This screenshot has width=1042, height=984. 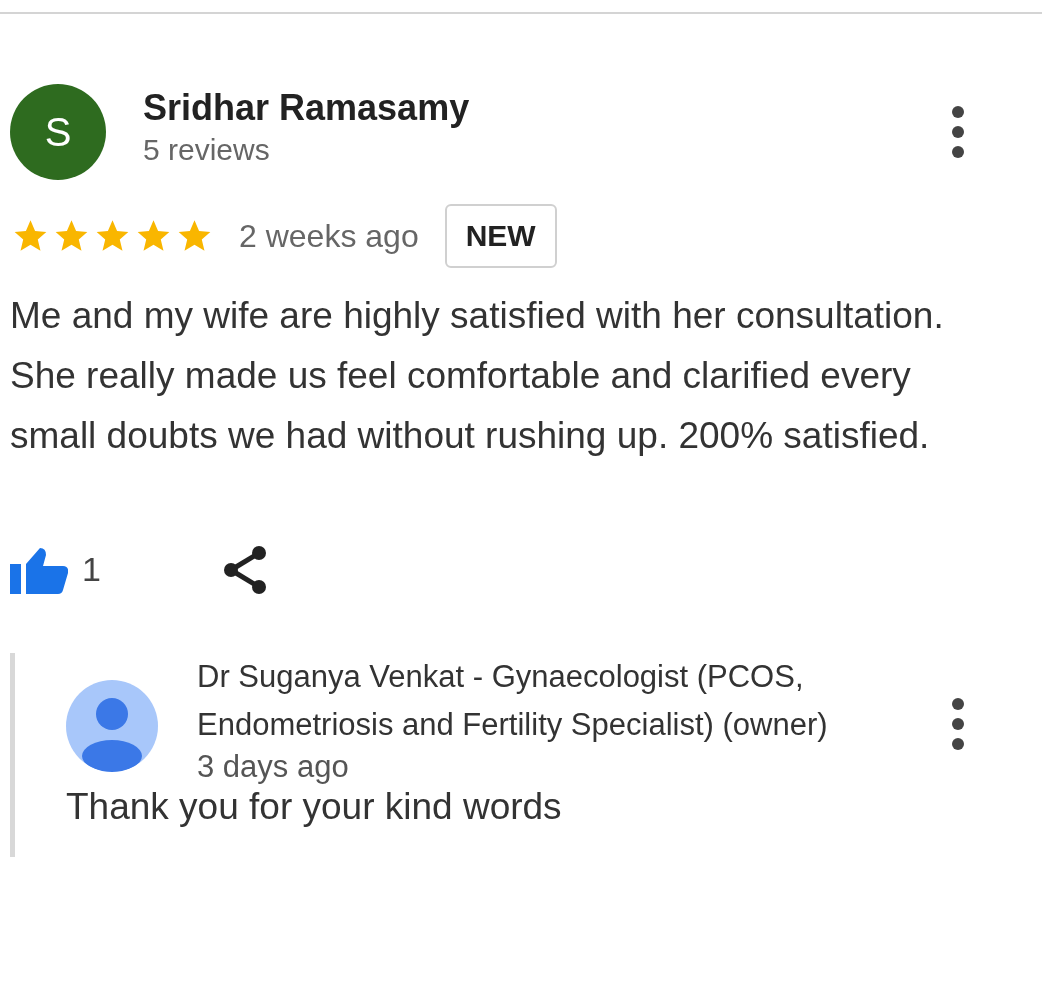 What do you see at coordinates (91, 569) in the screenshot?
I see `like-count: 1` at bounding box center [91, 569].